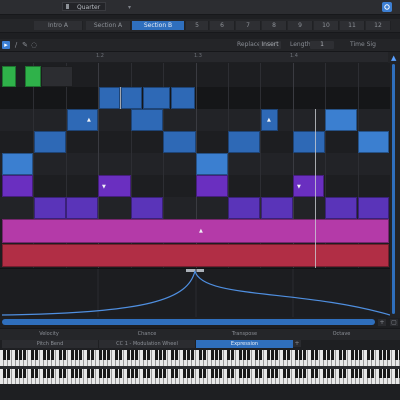 This screenshot has height=400, width=400. Describe the element at coordinates (195, 231) in the screenshot. I see `note-block: ▲` at that location.